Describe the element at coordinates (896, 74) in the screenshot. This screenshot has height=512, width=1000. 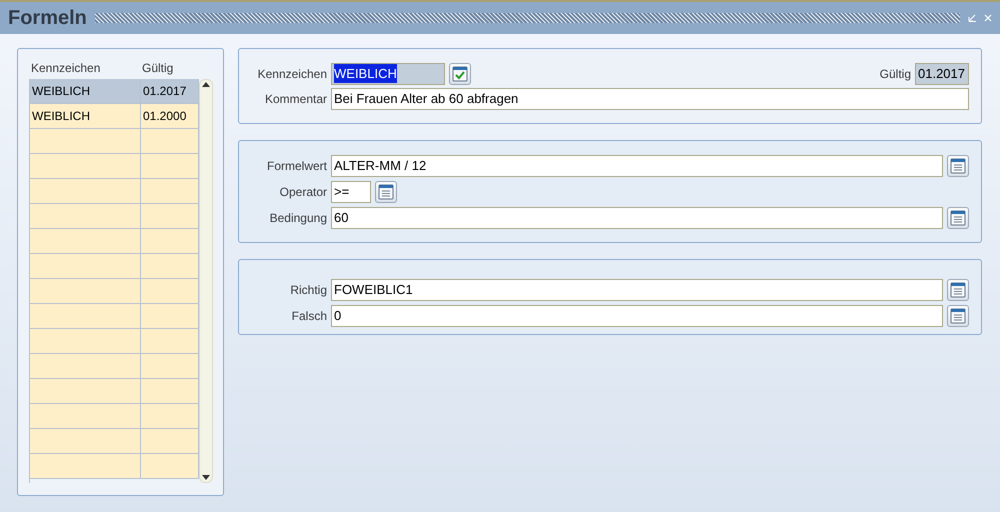
I see `field-label: Gültig` at that location.